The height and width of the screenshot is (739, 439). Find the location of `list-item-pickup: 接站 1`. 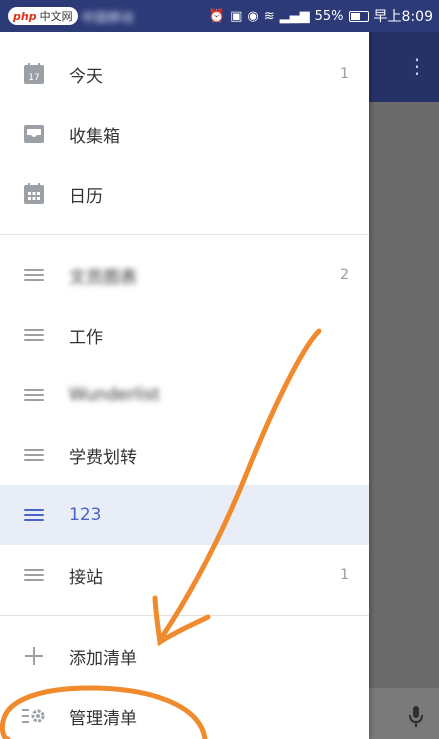

list-item-pickup: 接站 1 is located at coordinates (184, 575).